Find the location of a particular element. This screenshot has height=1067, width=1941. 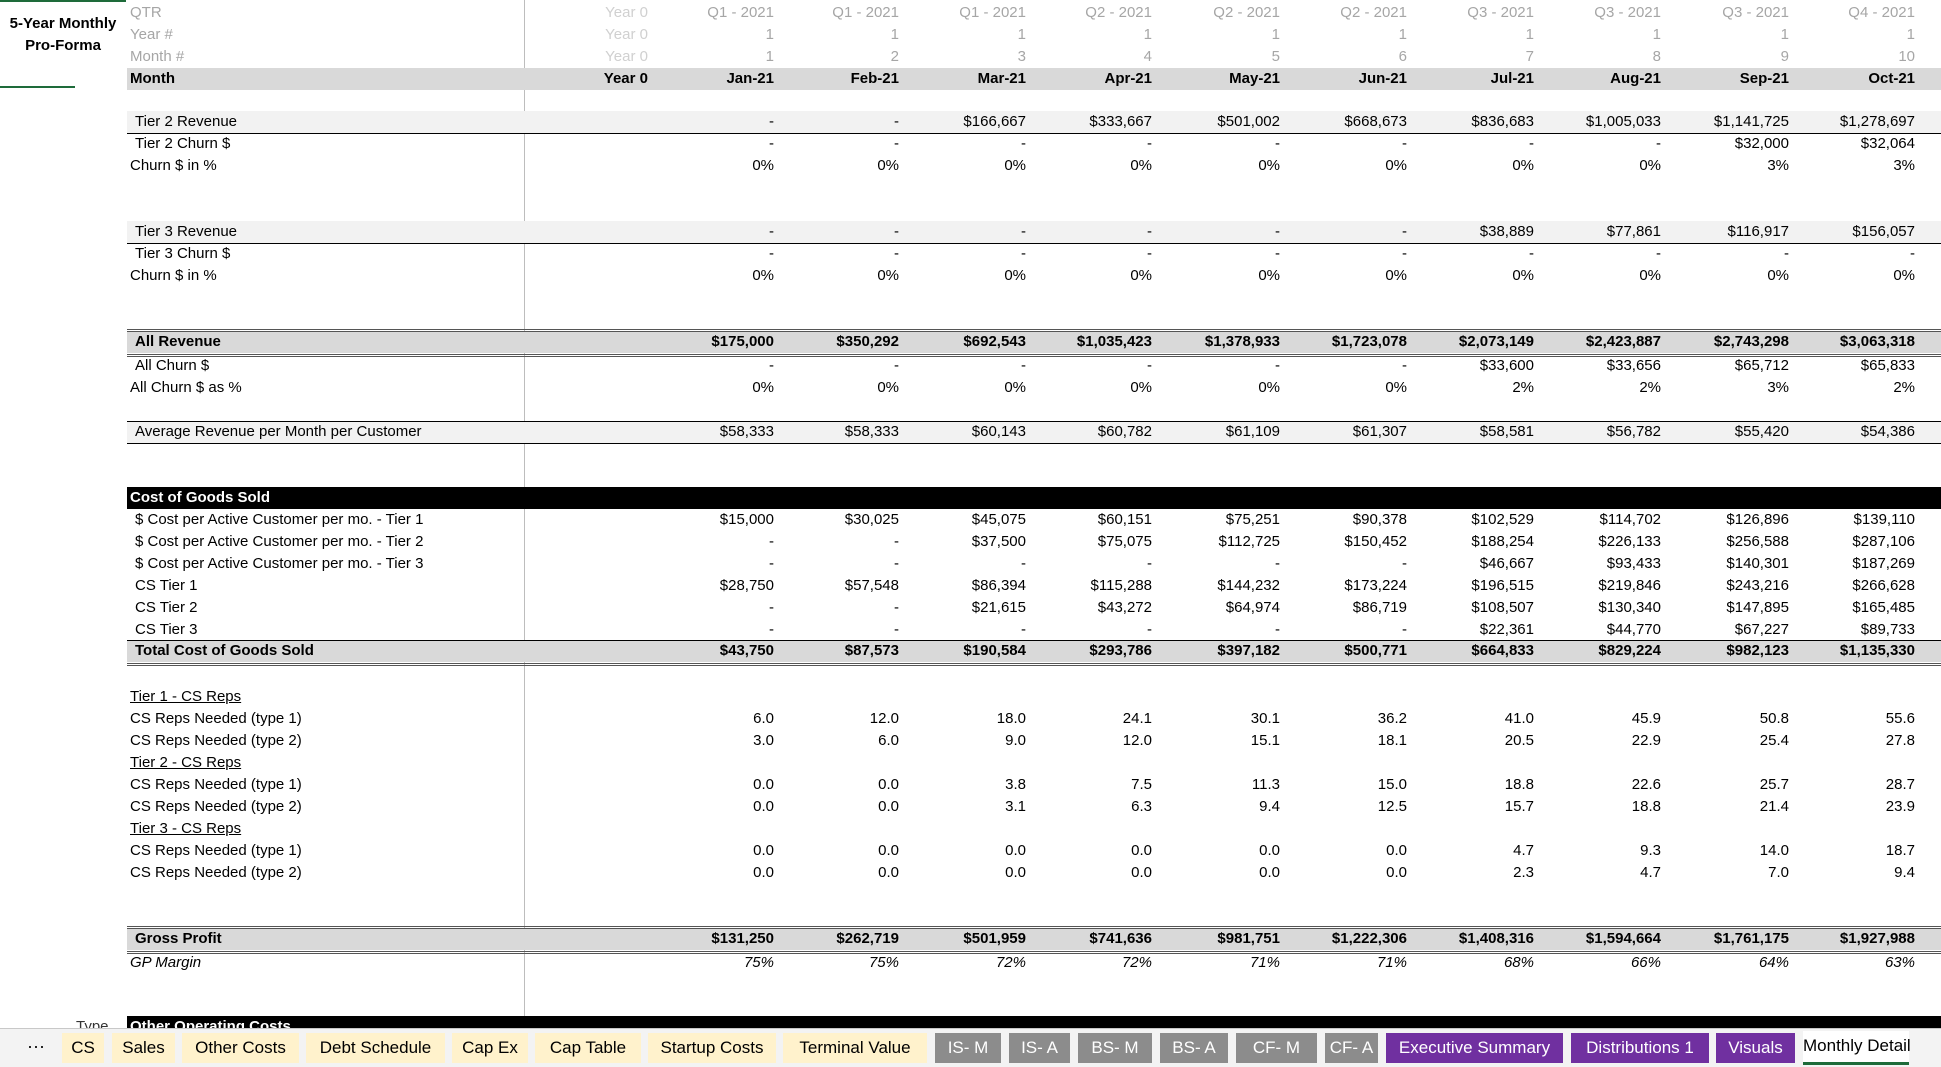

cell: $692,543 is located at coordinates (965, 342).